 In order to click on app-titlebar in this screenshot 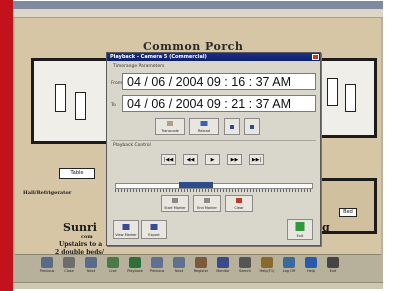, I will do `click(198, 5)`.